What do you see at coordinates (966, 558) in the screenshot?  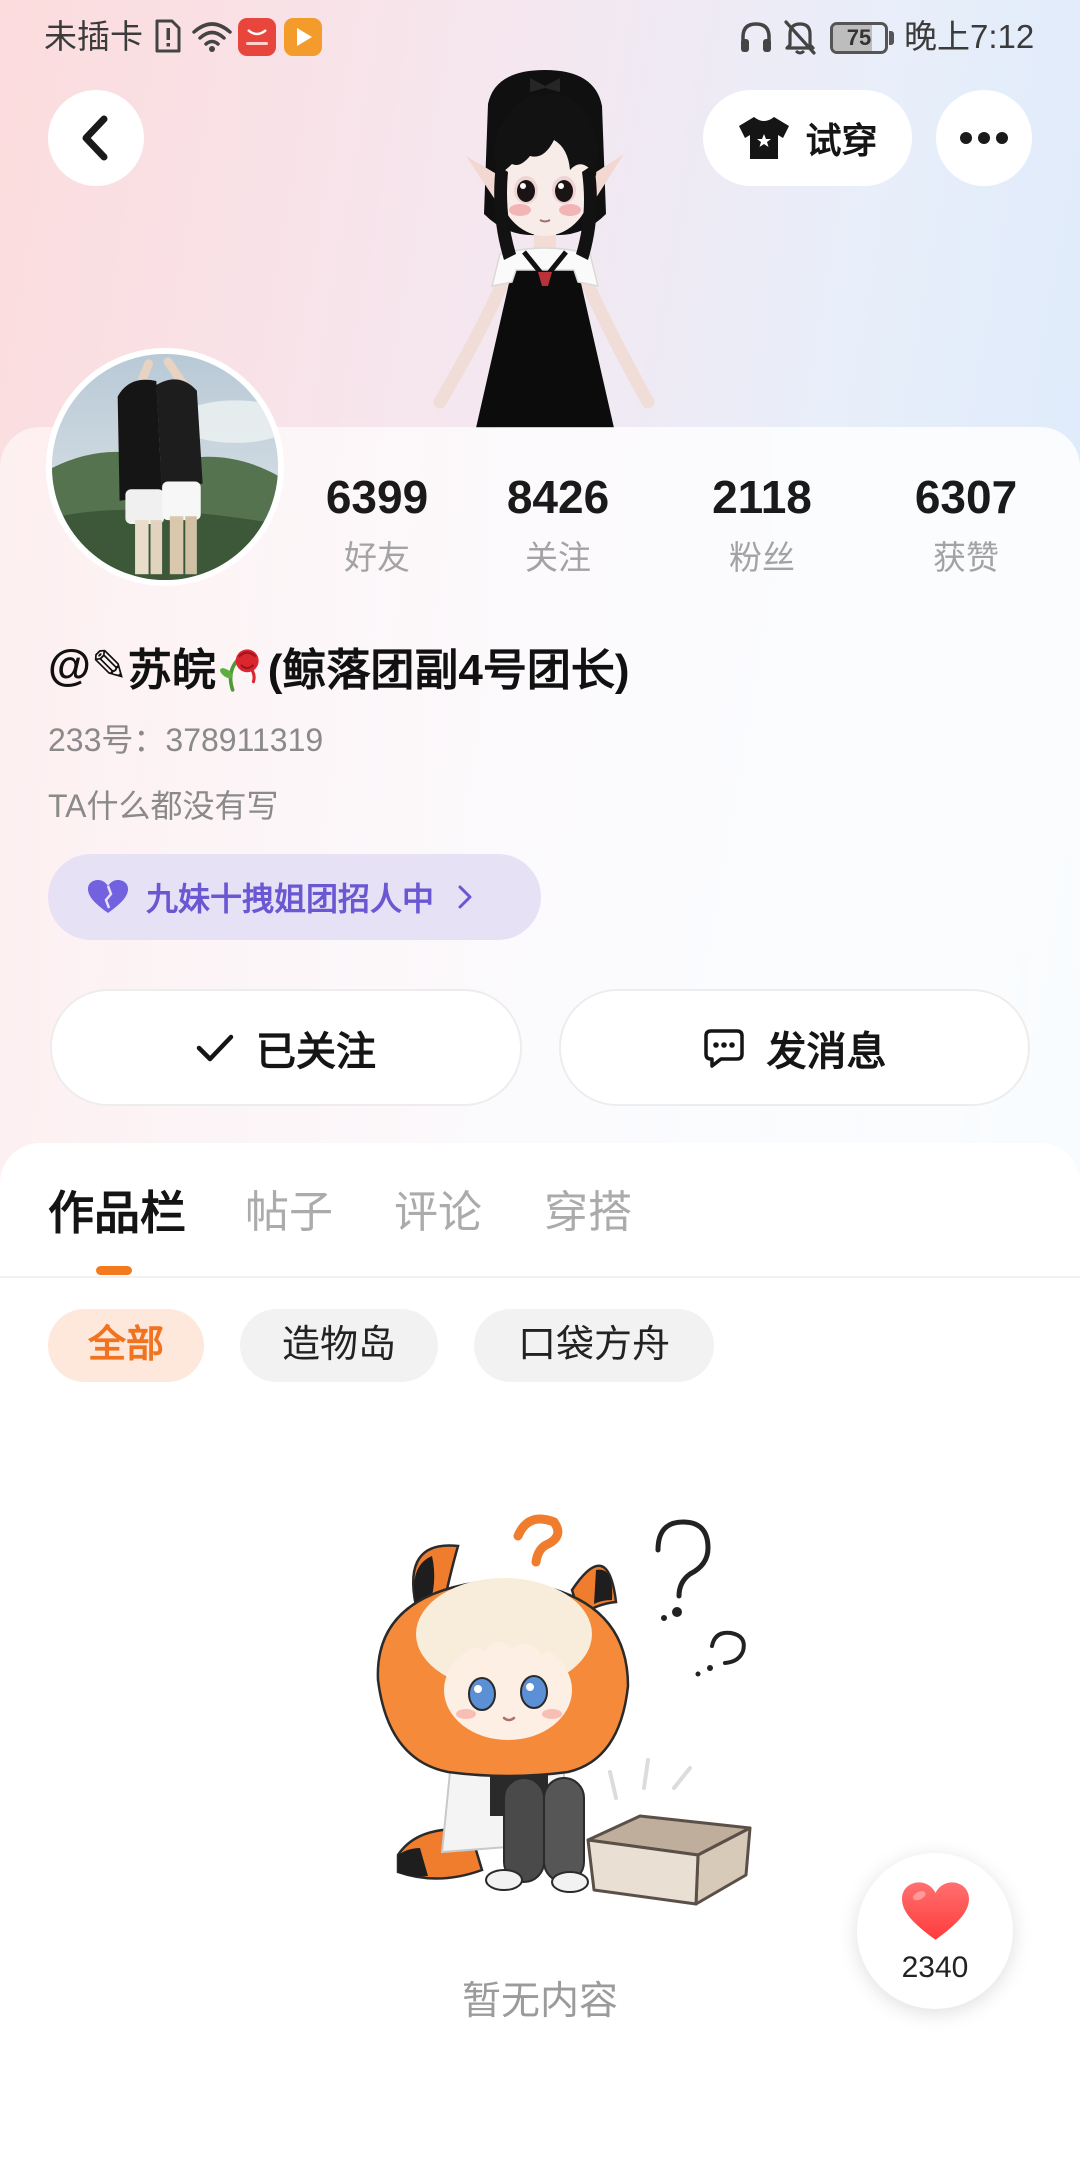 I see `stat-likes-label: 获赞` at bounding box center [966, 558].